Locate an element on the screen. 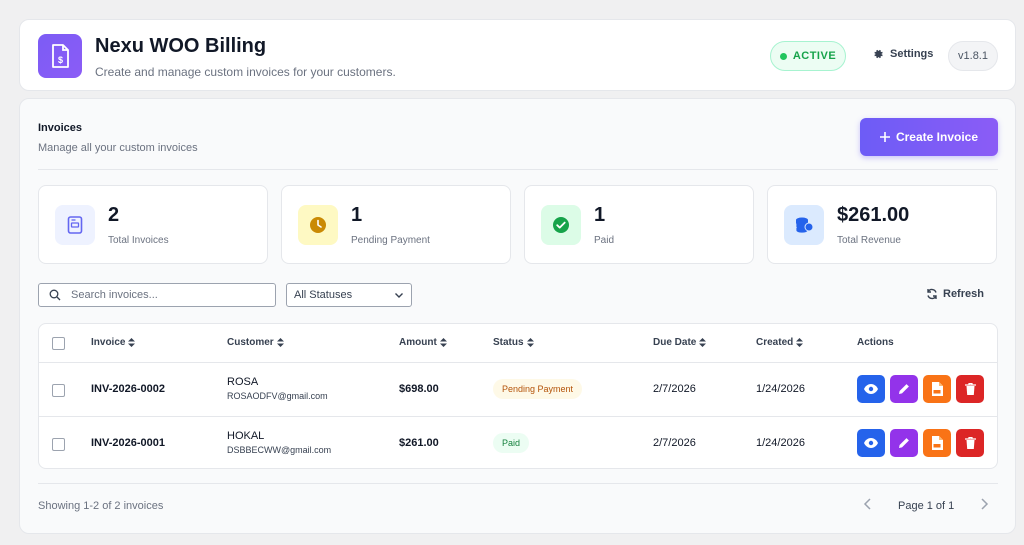 The image size is (1024, 545). column-header-due-date: Due Date is located at coordinates (680, 342).